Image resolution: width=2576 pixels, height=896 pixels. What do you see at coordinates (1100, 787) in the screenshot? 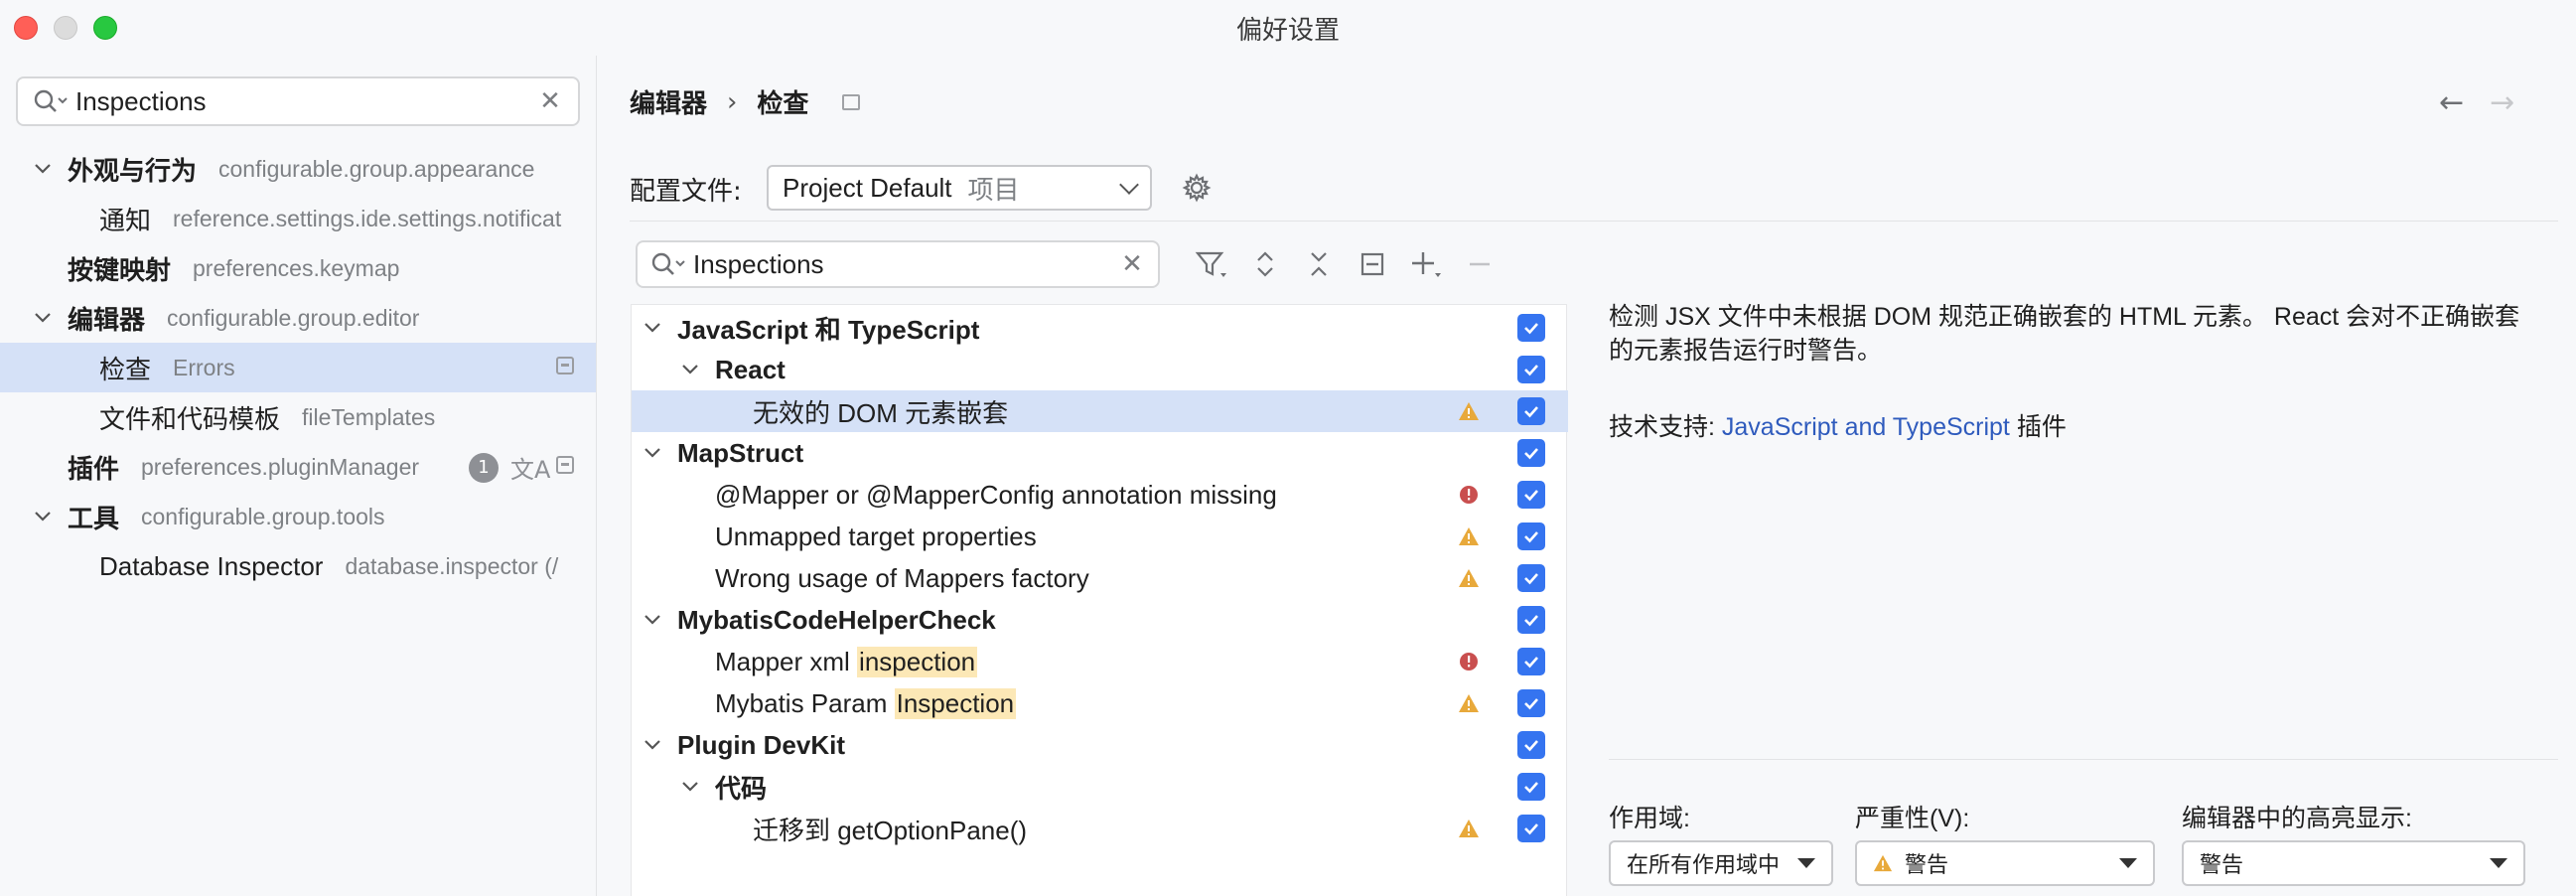
I see `inspection-group-code: 代码` at bounding box center [1100, 787].